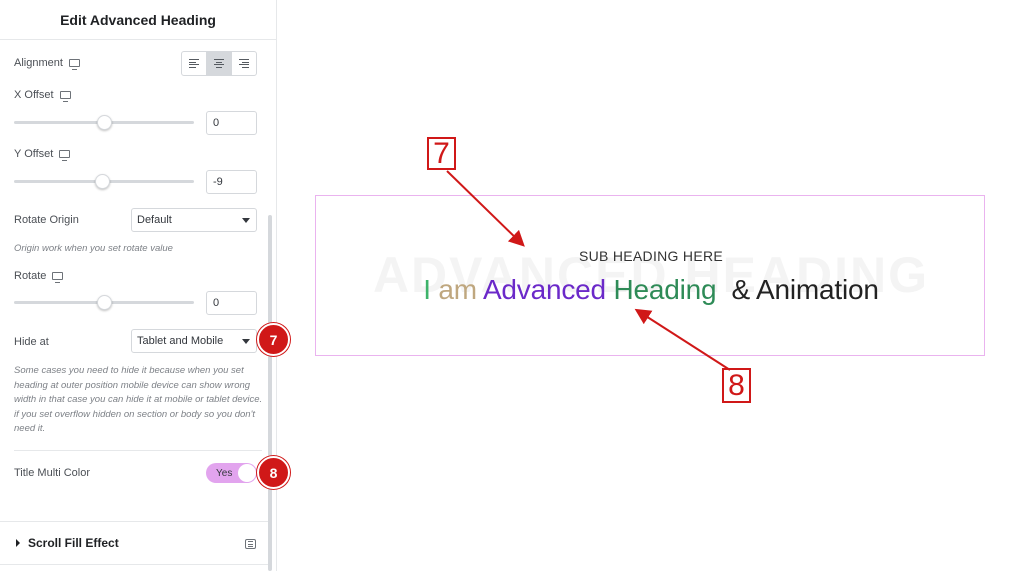  Describe the element at coordinates (682, 339) in the screenshot. I see `arrow-to-heading-word` at that location.